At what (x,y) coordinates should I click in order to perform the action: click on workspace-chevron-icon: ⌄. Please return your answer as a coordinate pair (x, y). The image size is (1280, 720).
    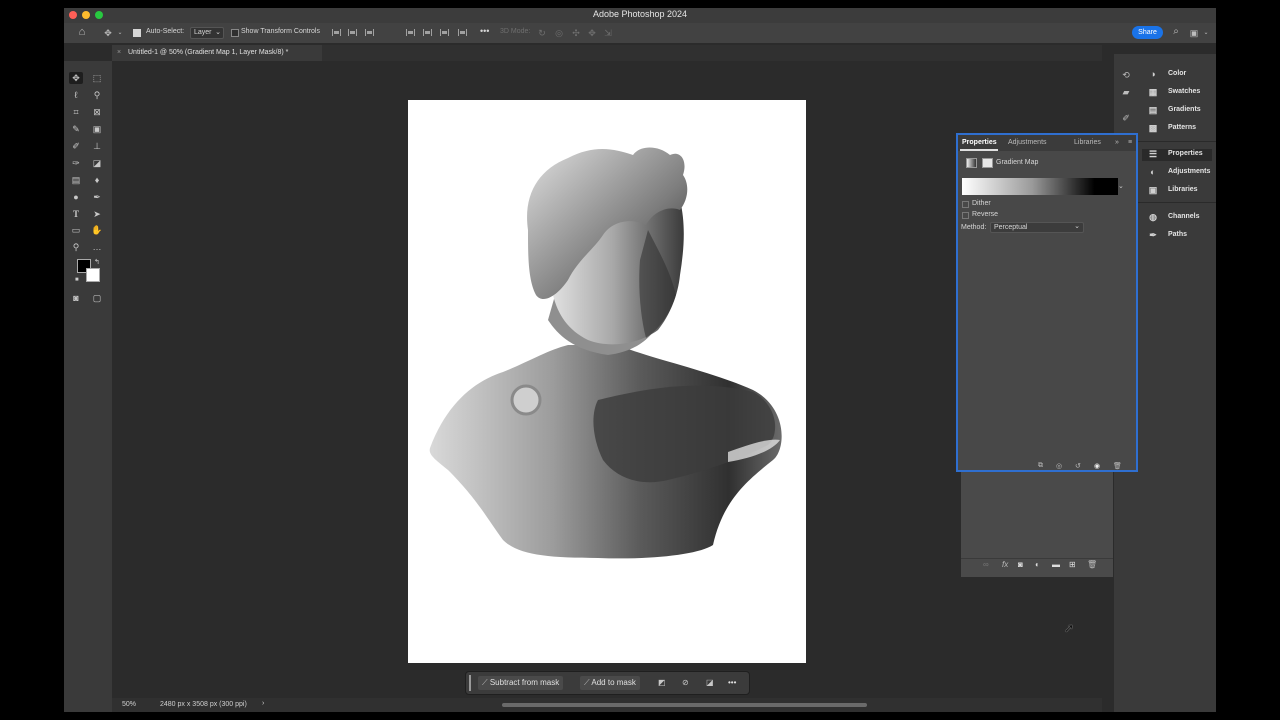
    Looking at the image, I should click on (1206, 33).